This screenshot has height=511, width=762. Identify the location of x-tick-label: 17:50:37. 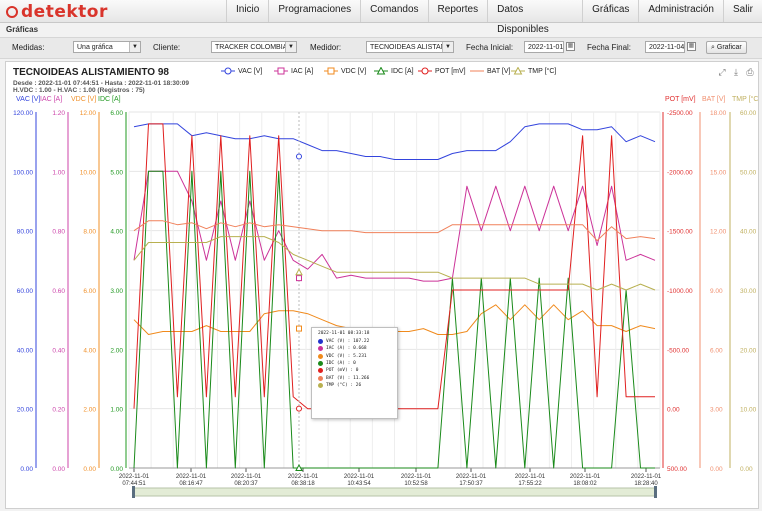
(471, 484).